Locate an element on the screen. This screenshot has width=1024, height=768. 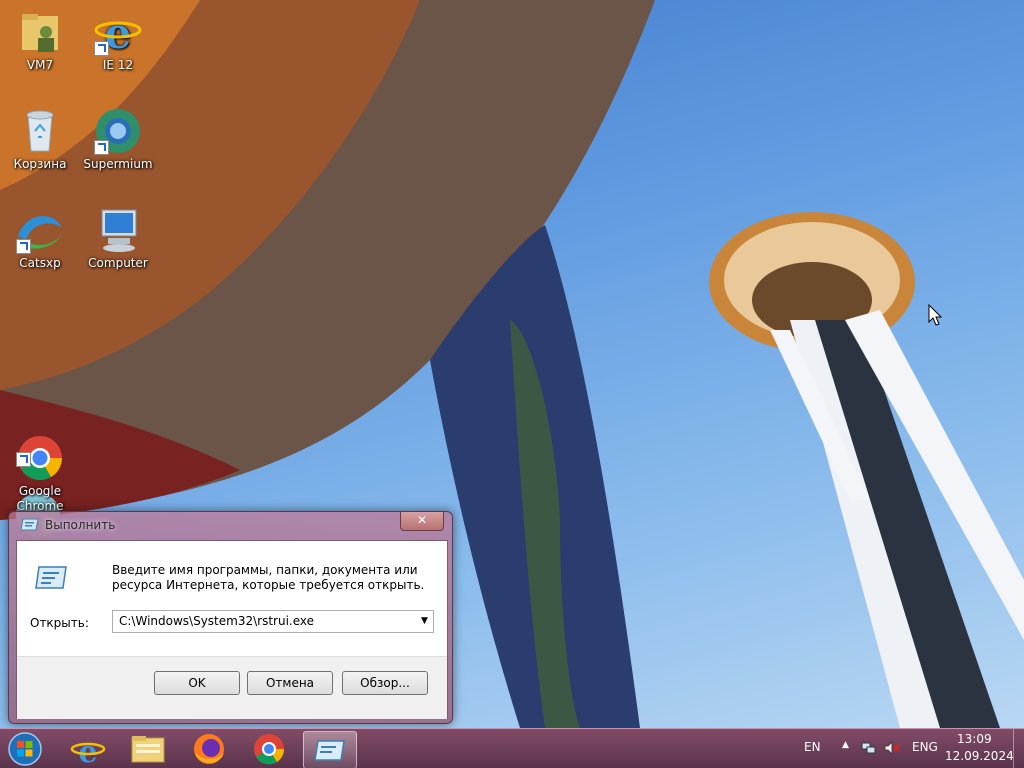
desktop-icon-label: Корзина is located at coordinates (40, 164).